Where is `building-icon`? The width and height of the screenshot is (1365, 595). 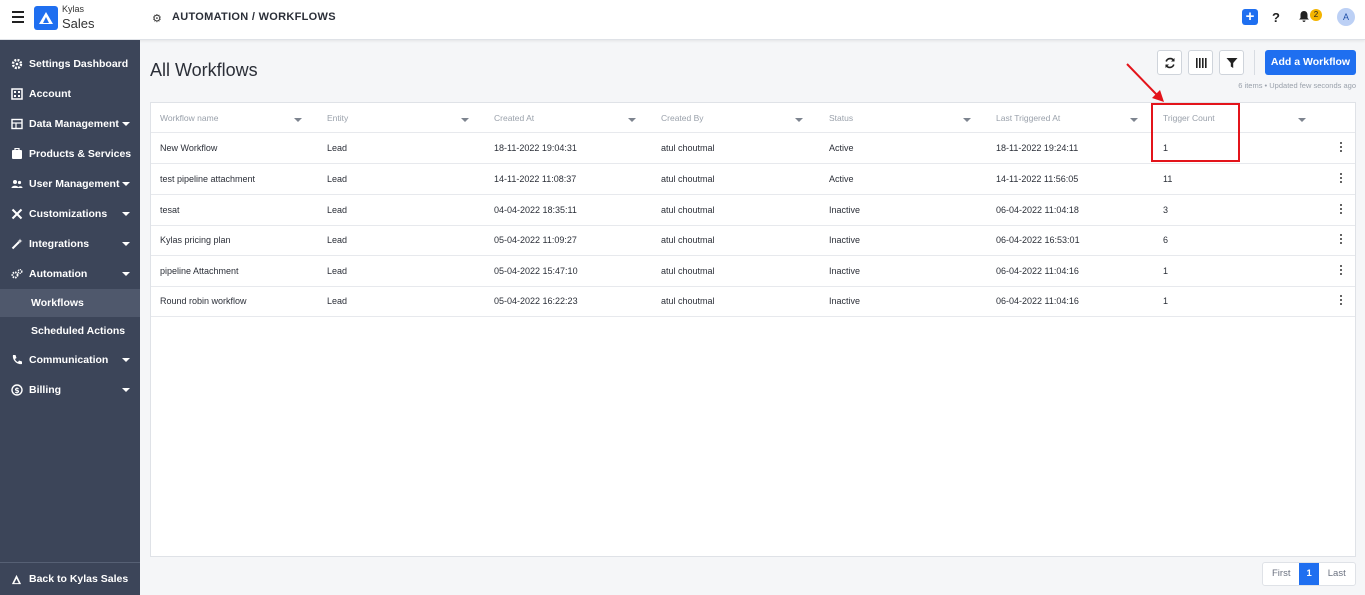 building-icon is located at coordinates (17, 94).